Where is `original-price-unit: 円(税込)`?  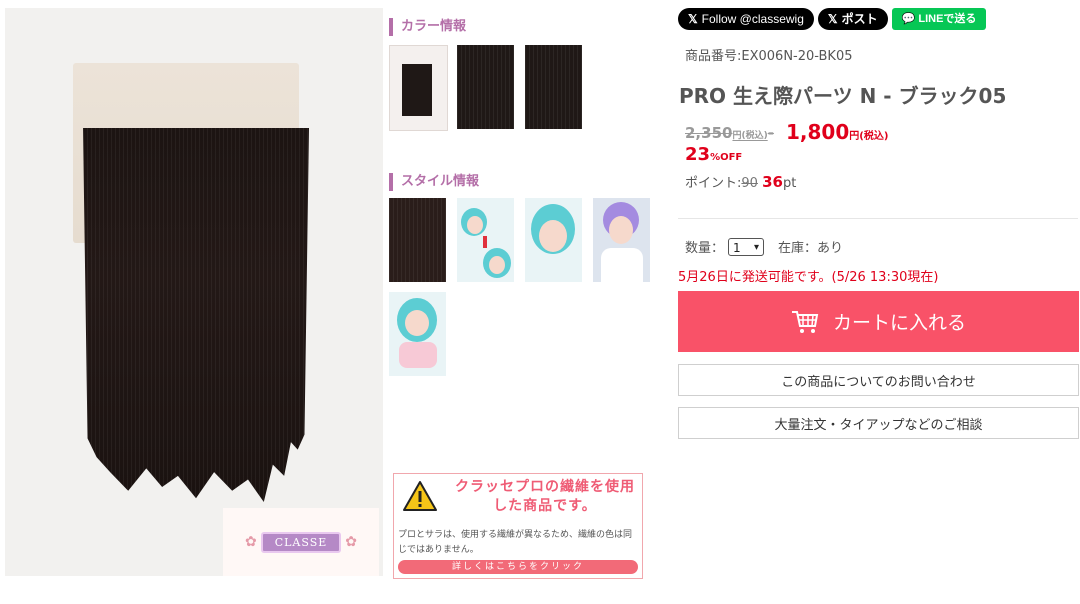
original-price-unit: 円(税込) is located at coordinates (750, 136).